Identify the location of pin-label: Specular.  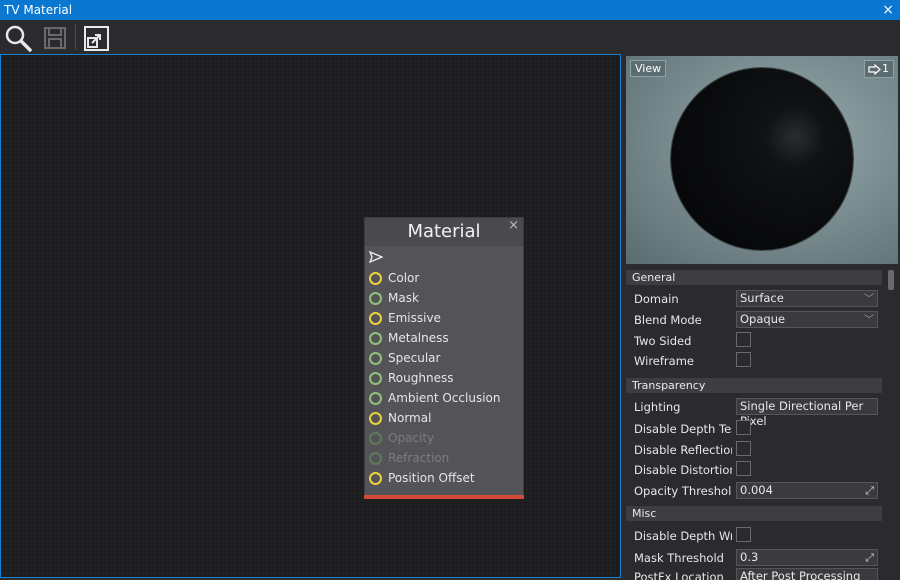
(414, 358).